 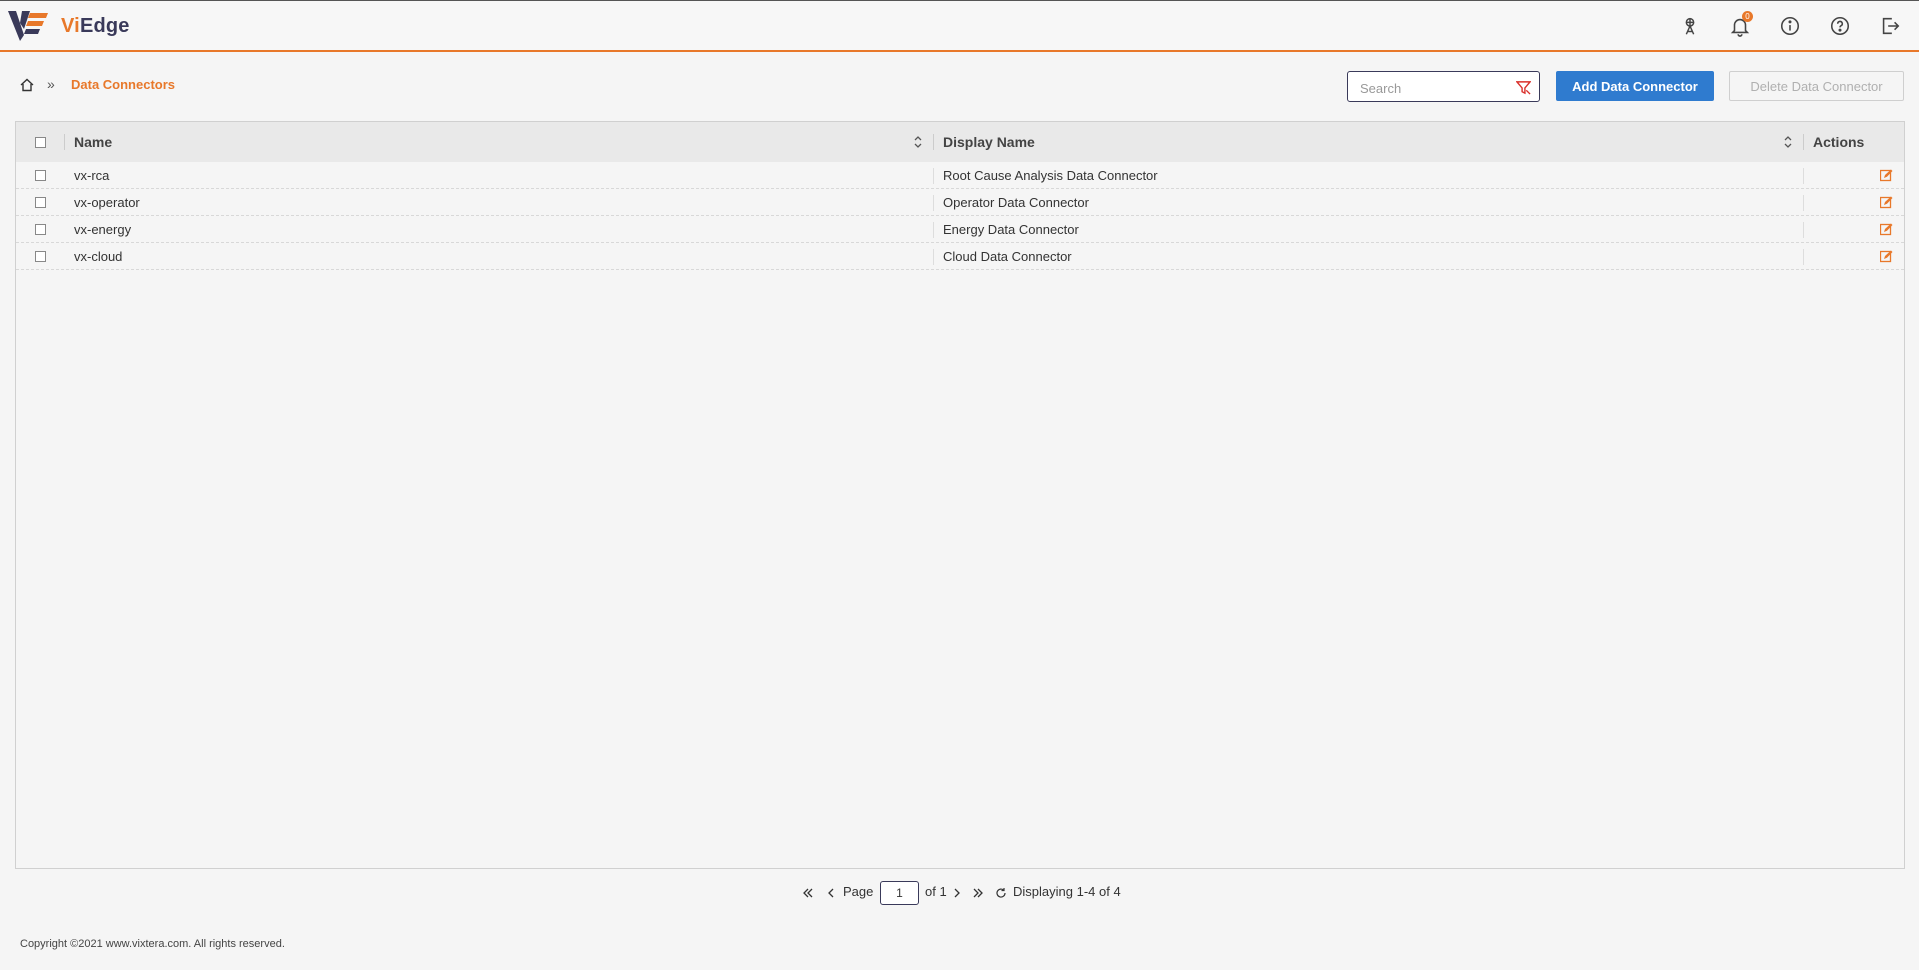 What do you see at coordinates (1001, 893) in the screenshot?
I see `refresh-icon` at bounding box center [1001, 893].